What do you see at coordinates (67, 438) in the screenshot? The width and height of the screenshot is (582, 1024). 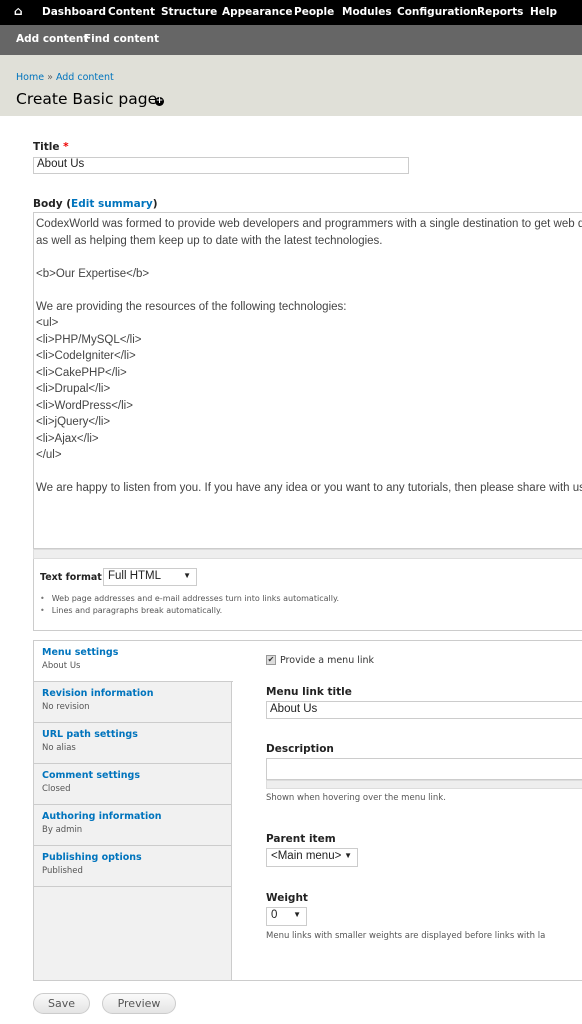 I see `body-text-line: <li>Ajax</li>` at bounding box center [67, 438].